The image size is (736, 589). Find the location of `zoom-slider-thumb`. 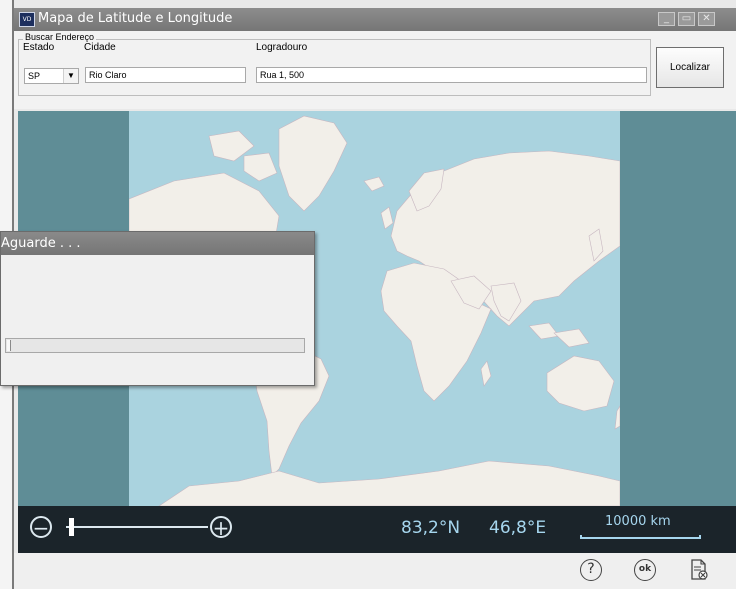

zoom-slider-thumb is located at coordinates (71, 527).